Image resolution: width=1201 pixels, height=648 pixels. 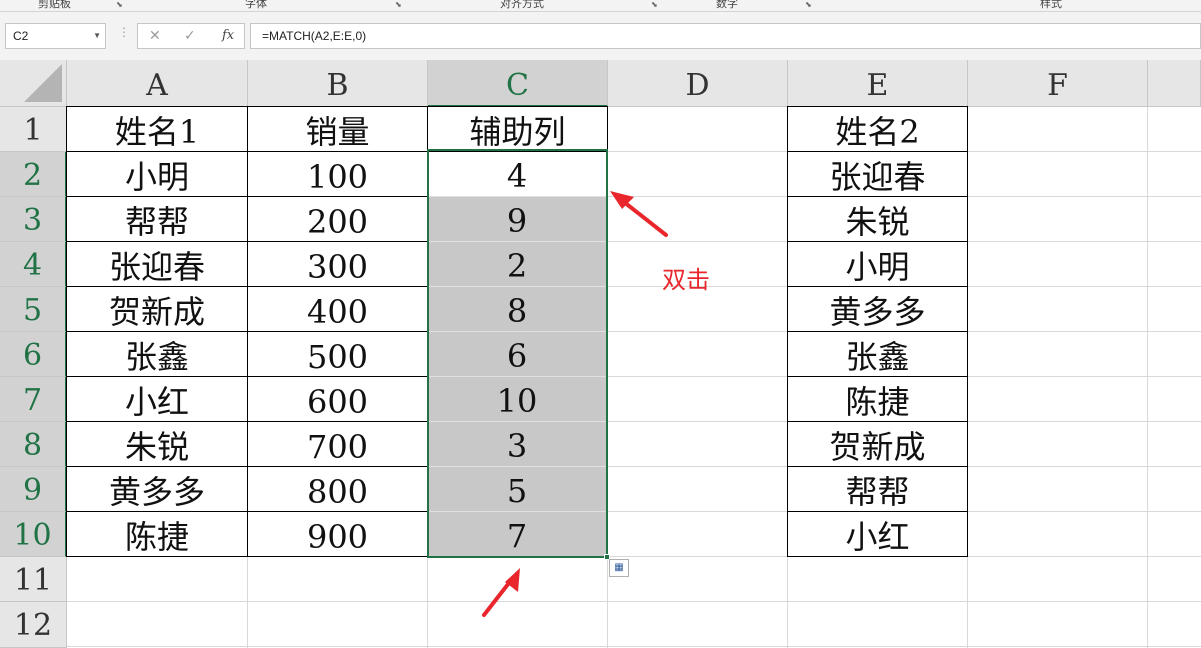 What do you see at coordinates (124, 32) in the screenshot?
I see `formula-bar-splitter: ⋮` at bounding box center [124, 32].